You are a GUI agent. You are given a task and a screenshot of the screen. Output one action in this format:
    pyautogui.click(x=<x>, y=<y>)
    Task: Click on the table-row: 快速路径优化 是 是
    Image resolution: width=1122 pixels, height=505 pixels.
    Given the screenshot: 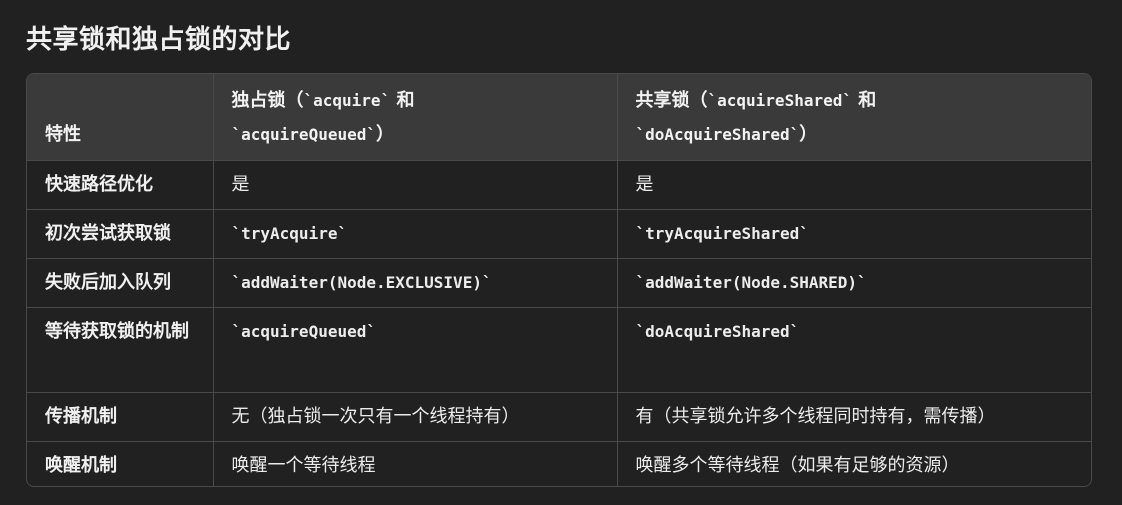 What is the action you would take?
    pyautogui.click(x=559, y=185)
    